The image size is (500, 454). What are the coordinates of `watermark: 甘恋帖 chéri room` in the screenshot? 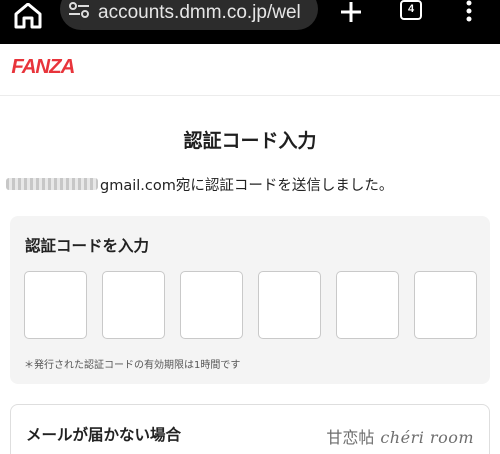 It's located at (400, 436).